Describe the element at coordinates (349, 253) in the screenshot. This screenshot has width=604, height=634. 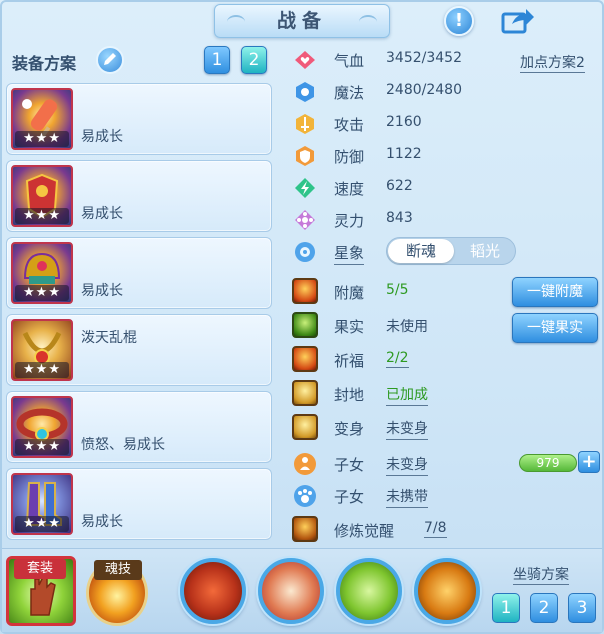
I see `stat-label: 星象` at that location.